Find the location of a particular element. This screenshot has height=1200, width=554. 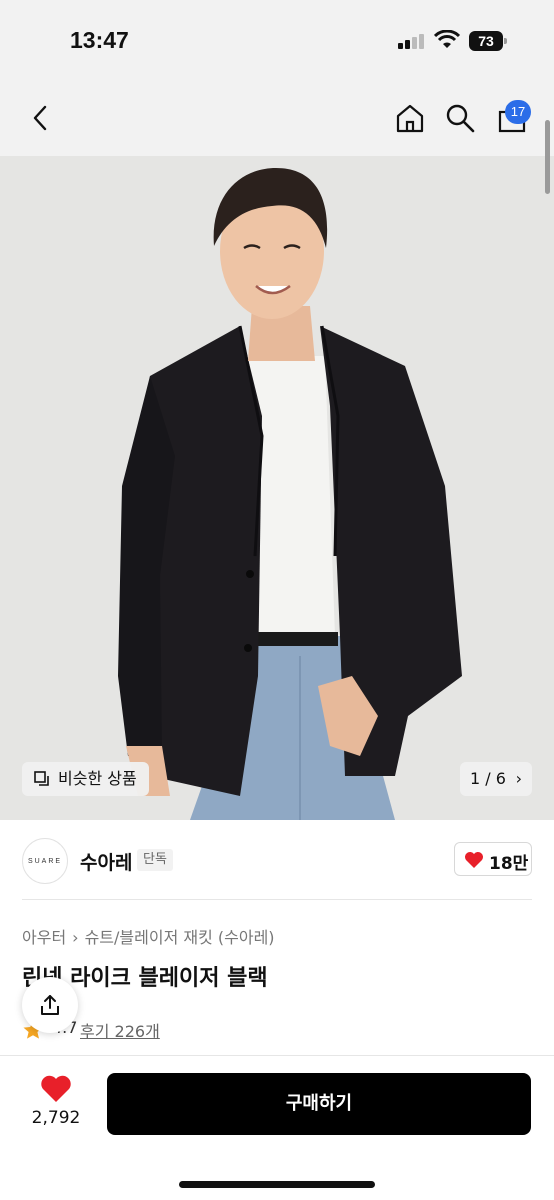

home-icon is located at coordinates (410, 118).